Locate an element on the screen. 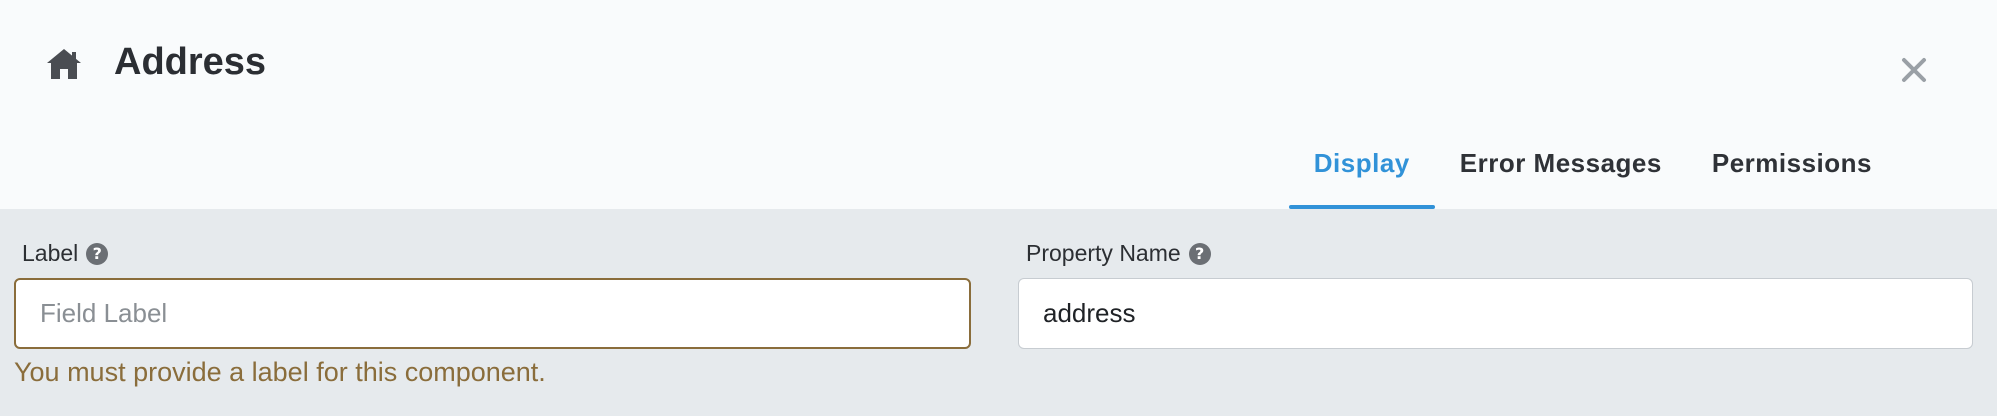 The image size is (1997, 416). home-icon is located at coordinates (64, 64).